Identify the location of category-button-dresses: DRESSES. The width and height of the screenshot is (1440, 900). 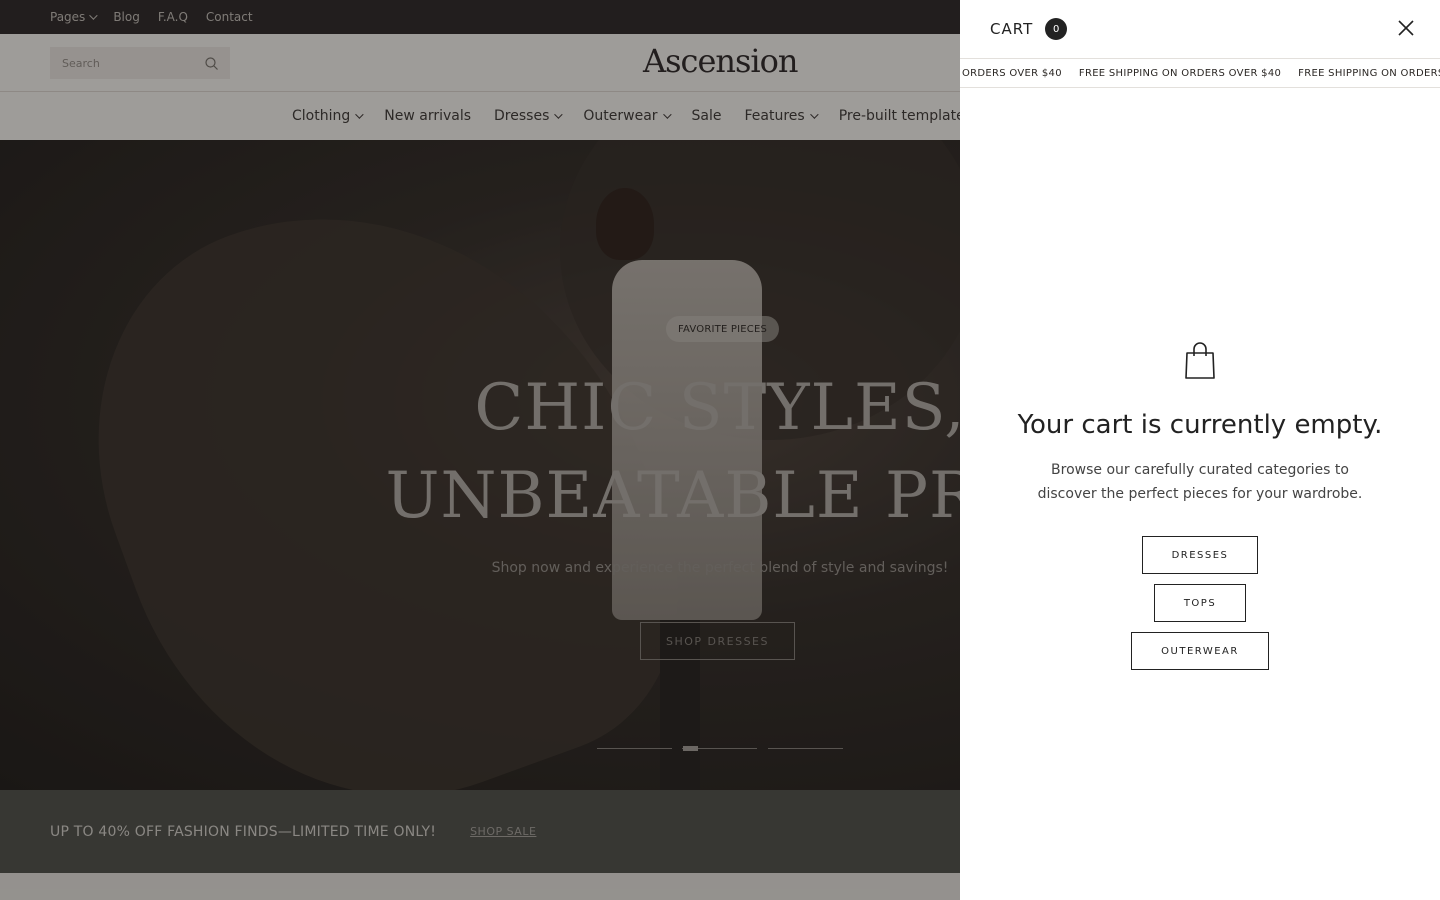
(1200, 555).